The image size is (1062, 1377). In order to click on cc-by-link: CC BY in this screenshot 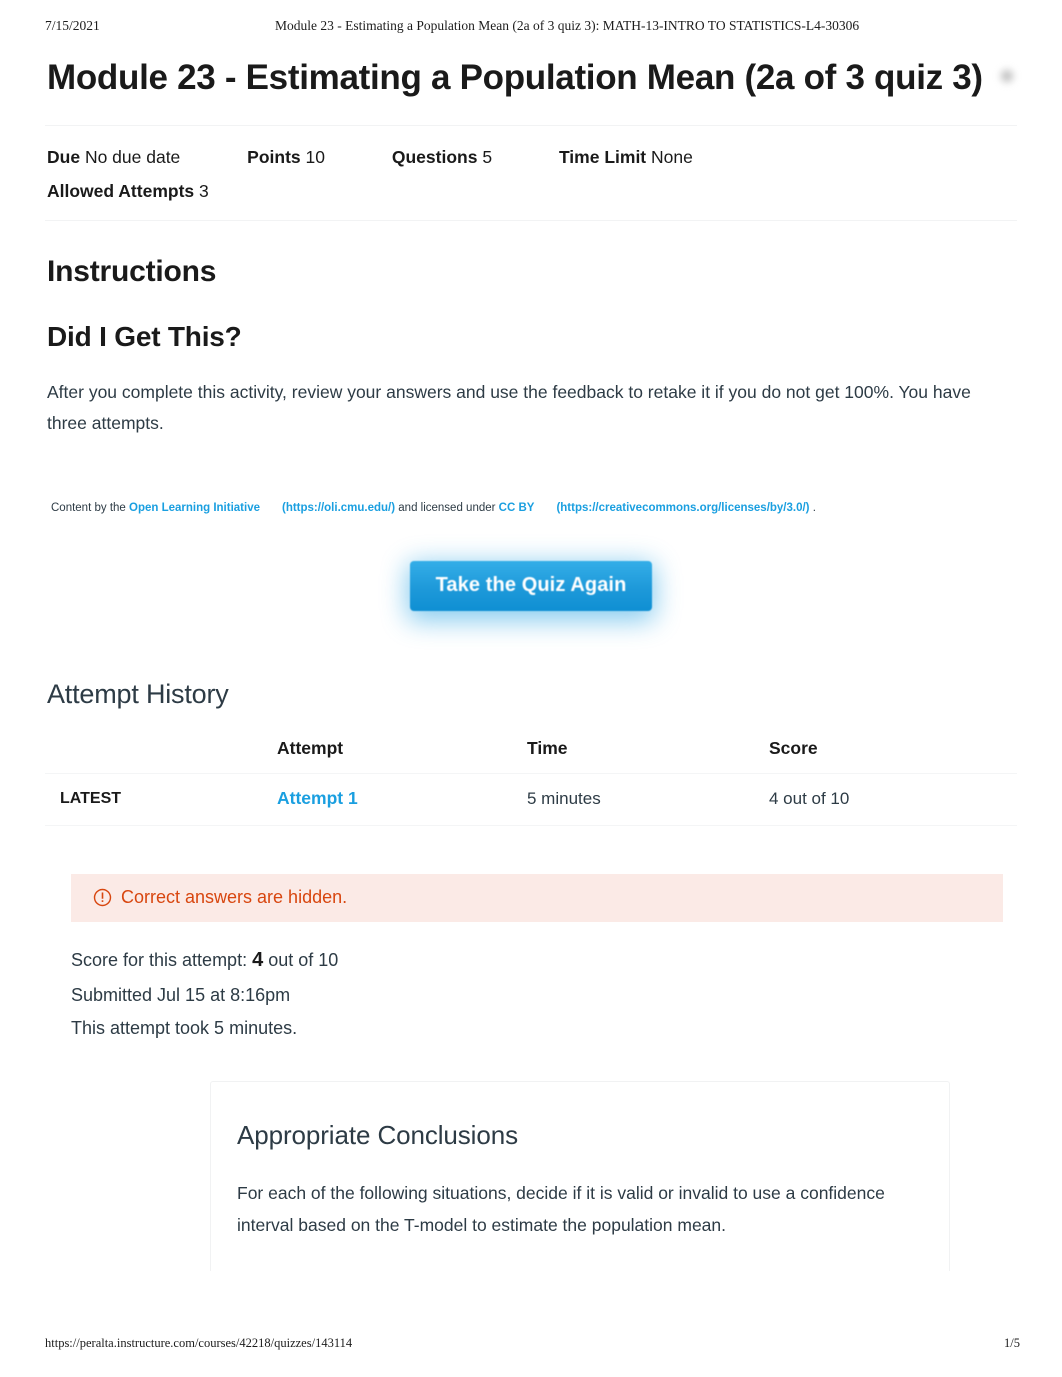, I will do `click(517, 508)`.